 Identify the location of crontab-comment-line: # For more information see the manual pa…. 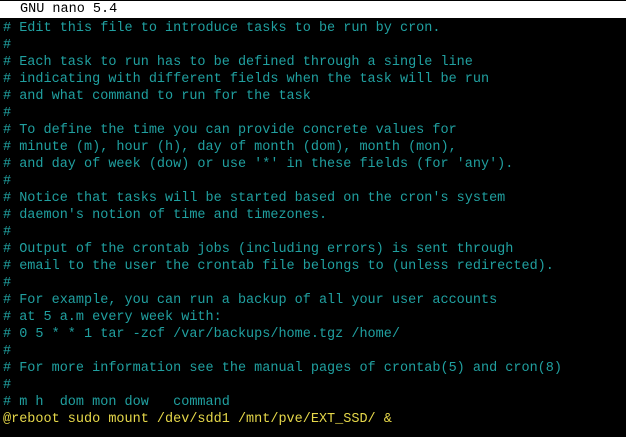
(314, 368).